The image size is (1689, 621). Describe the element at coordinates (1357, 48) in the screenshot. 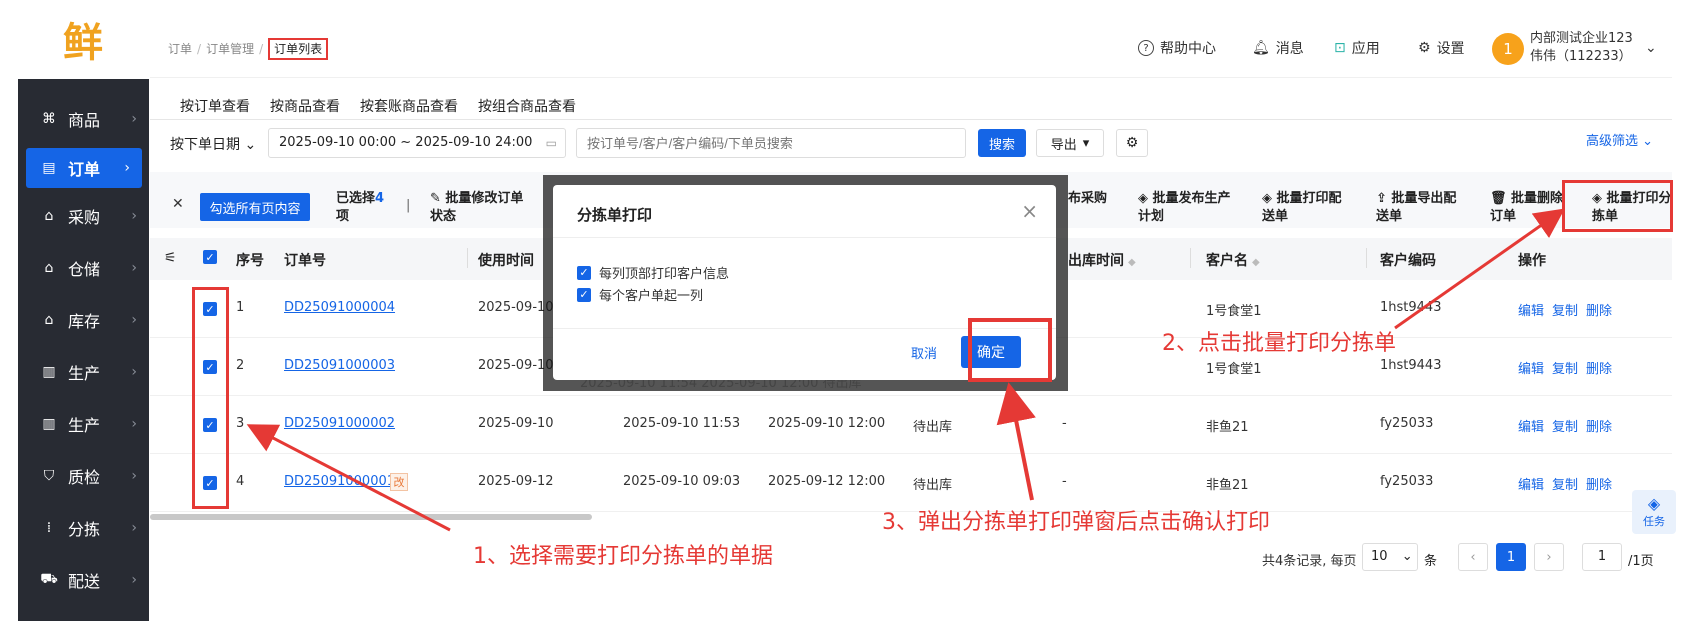

I see `apps-link: ⊡ 应用` at that location.